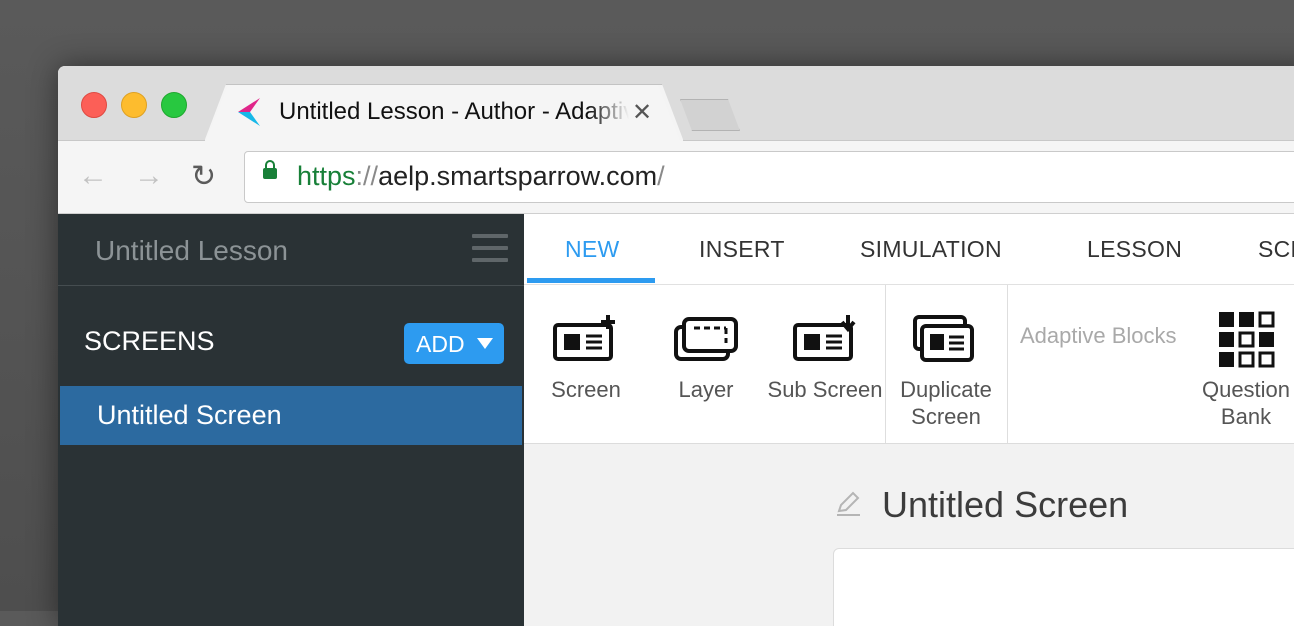 The image size is (1294, 626). Describe the element at coordinates (742, 249) in the screenshot. I see `tab-insert: INSERT` at that location.